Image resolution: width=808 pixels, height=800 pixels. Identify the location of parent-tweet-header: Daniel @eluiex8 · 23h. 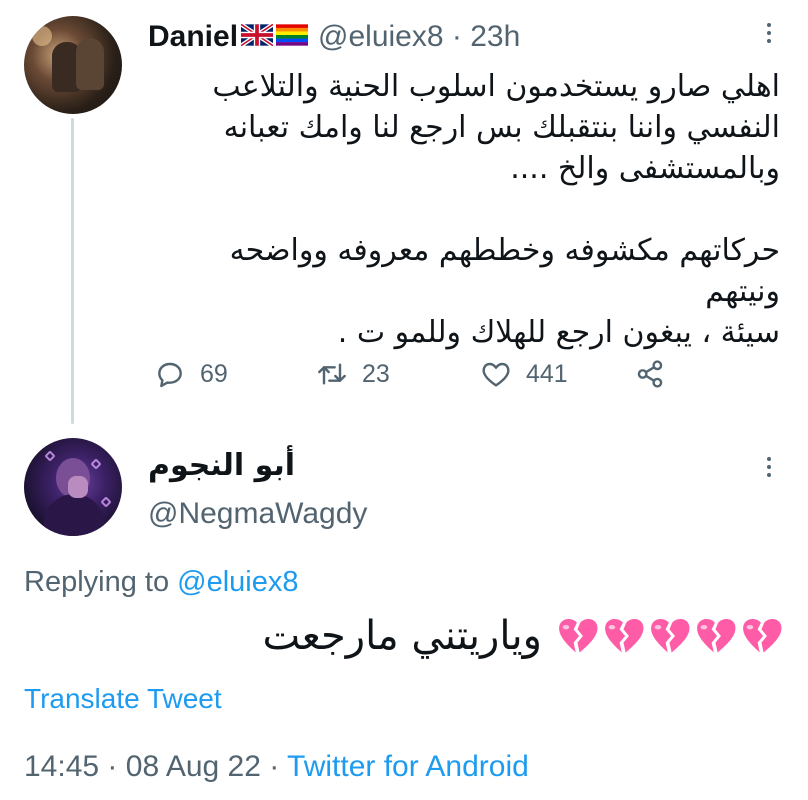
(334, 37).